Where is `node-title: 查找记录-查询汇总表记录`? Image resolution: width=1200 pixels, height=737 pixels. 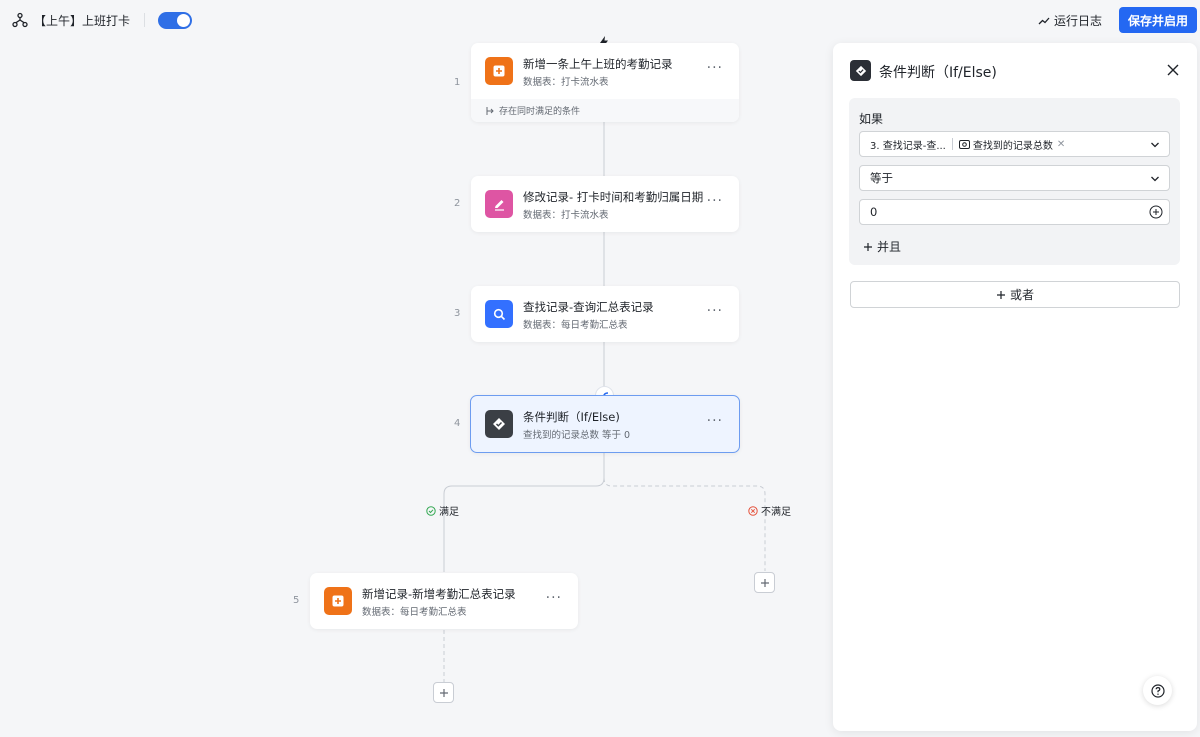 node-title: 查找记录-查询汇总表记录 is located at coordinates (588, 307).